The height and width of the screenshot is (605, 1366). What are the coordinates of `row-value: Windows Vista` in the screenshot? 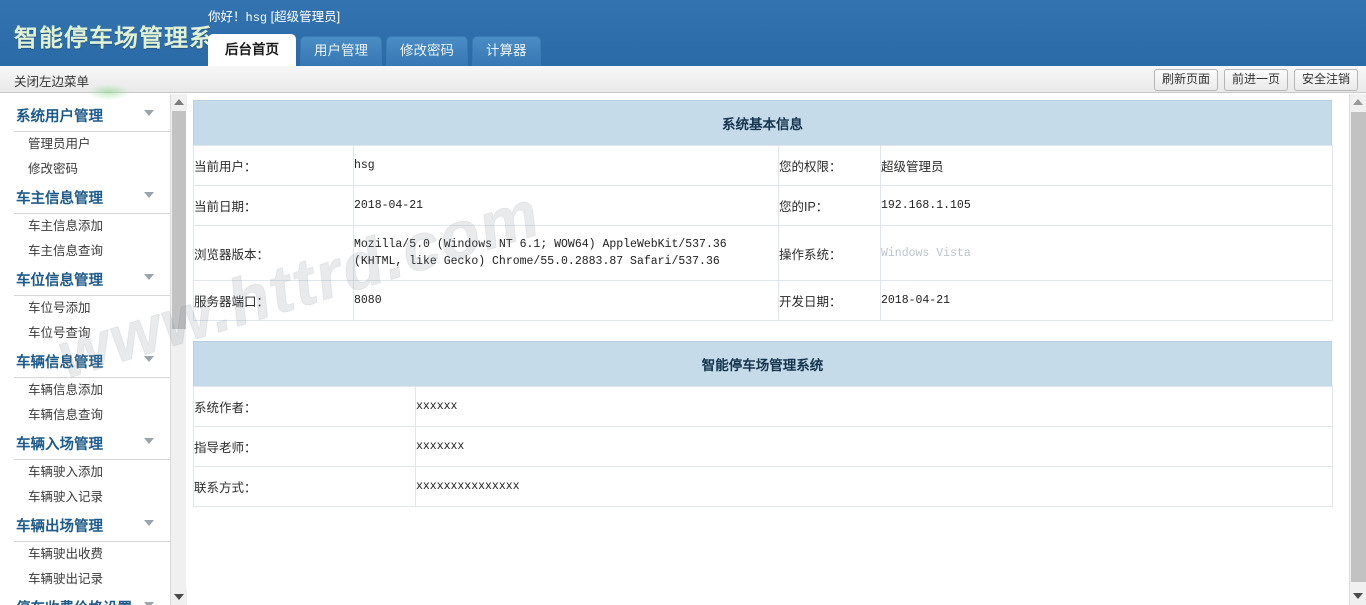 It's located at (926, 253).